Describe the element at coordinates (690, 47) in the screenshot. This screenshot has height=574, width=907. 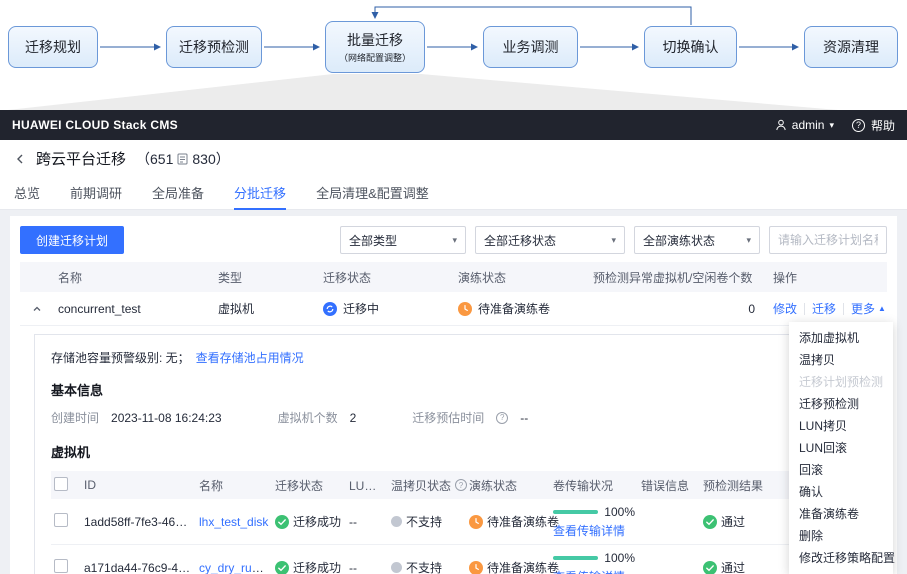
I see `flow-step-switch-confirm: 切换确认` at that location.